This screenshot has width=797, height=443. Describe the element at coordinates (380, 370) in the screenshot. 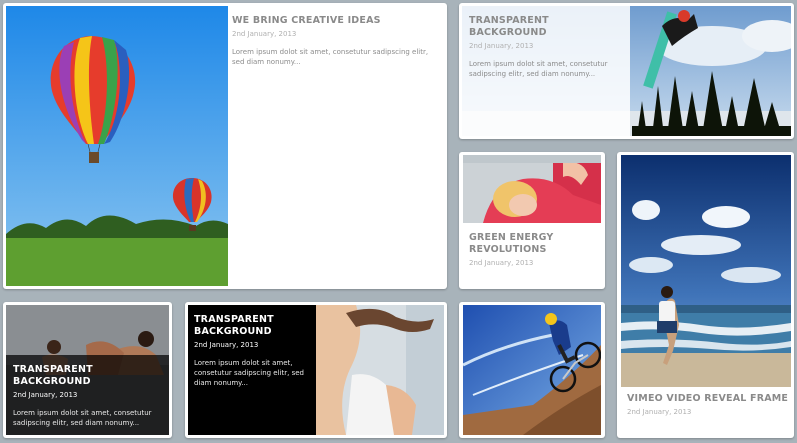

I see `ponytail-photo` at that location.